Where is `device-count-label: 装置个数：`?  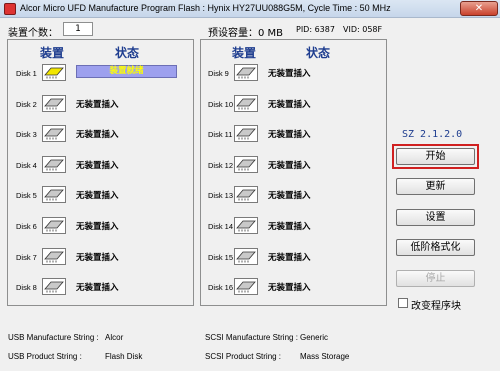 device-count-label: 装置个数： is located at coordinates (33, 33).